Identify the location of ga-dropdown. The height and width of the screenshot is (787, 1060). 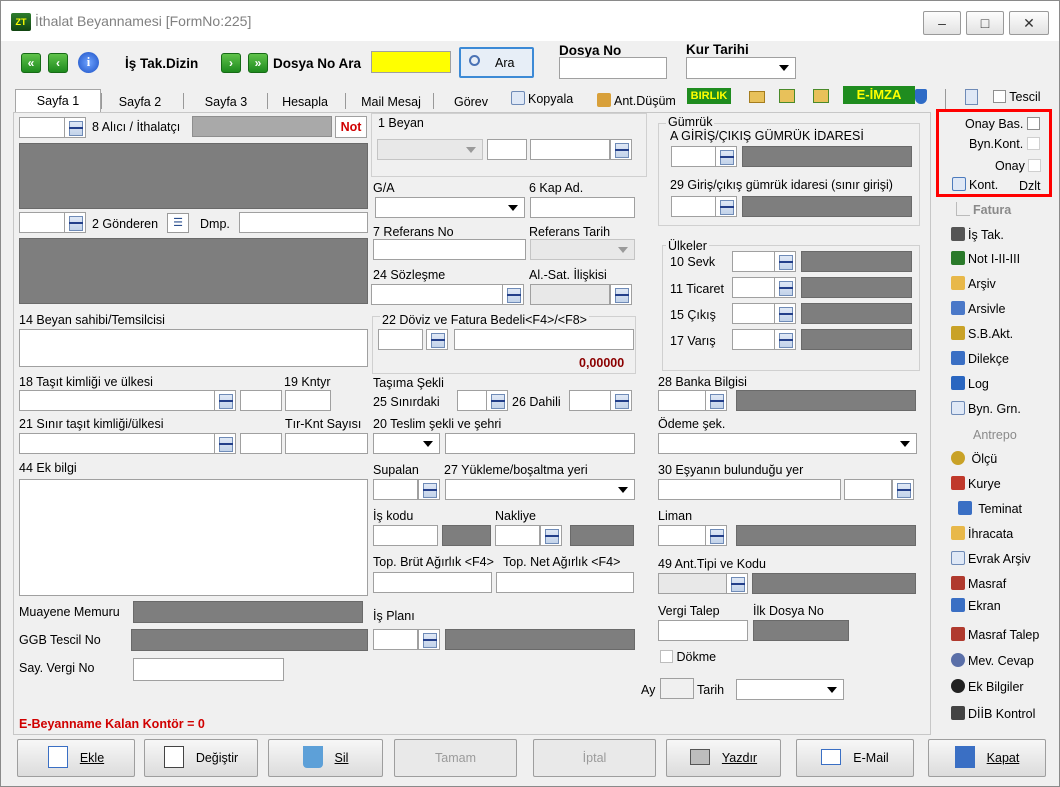
(450, 207).